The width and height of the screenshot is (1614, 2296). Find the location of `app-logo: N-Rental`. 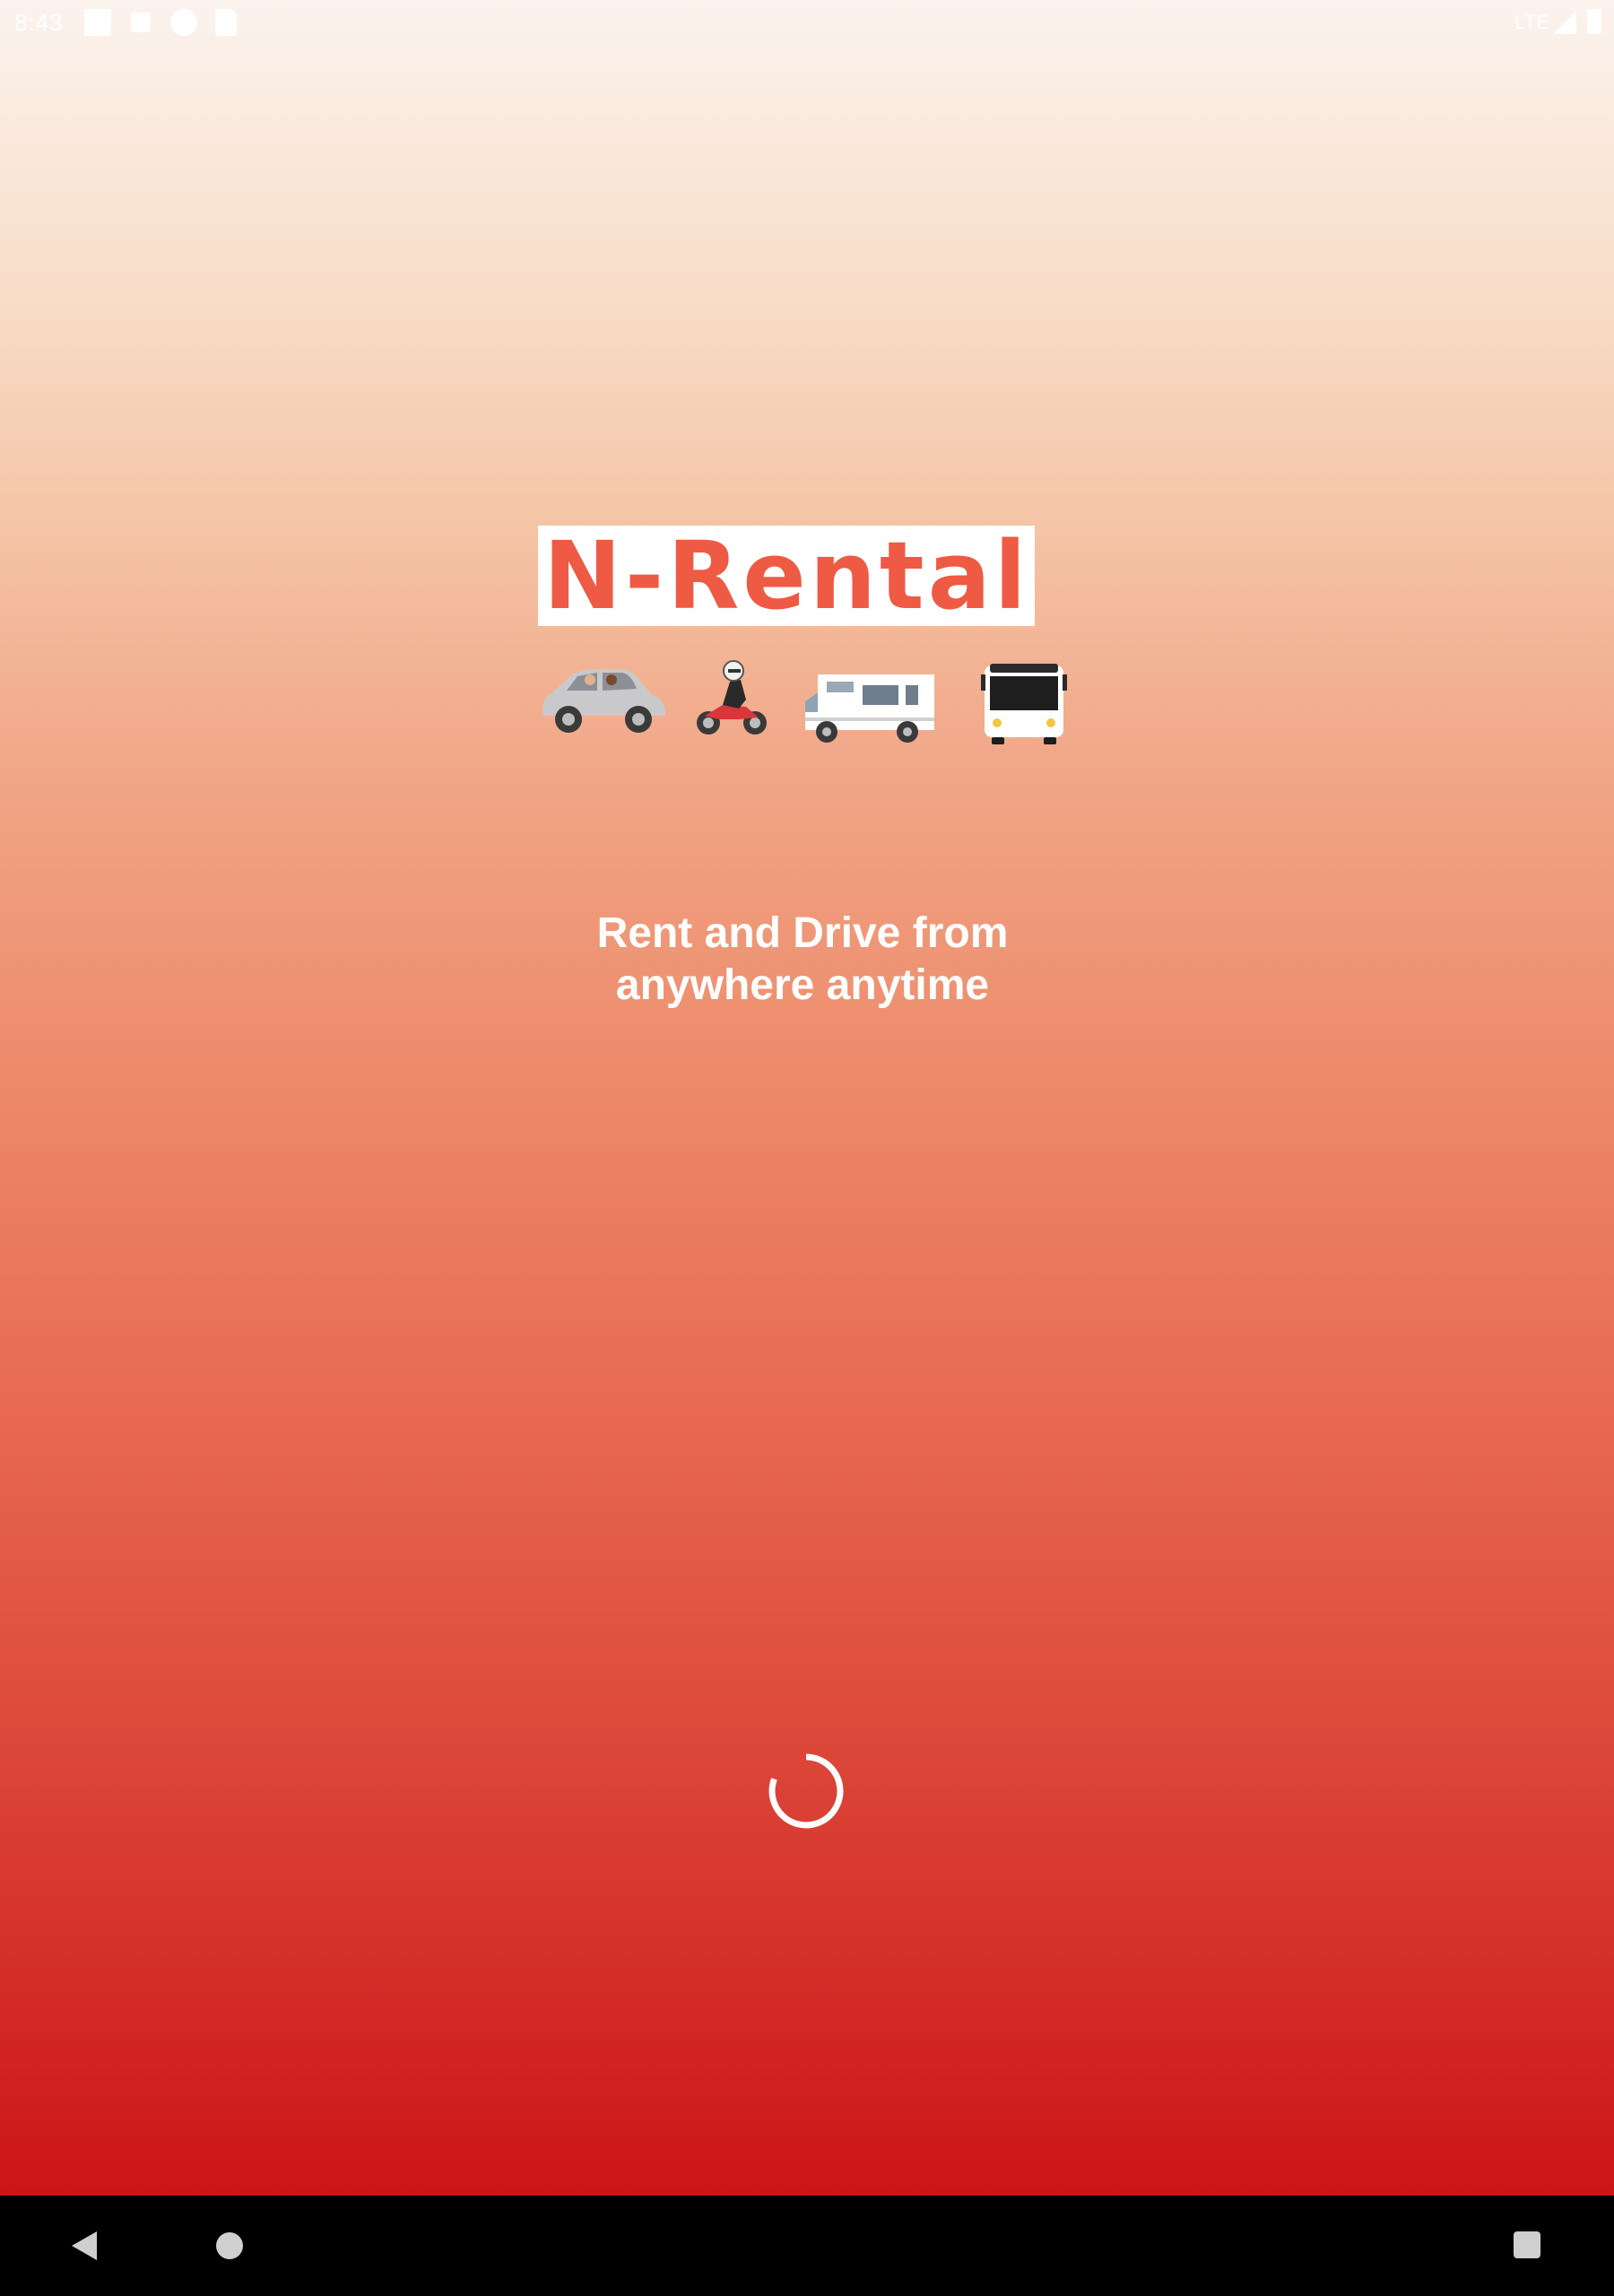

app-logo: N-Rental is located at coordinates (803, 635).